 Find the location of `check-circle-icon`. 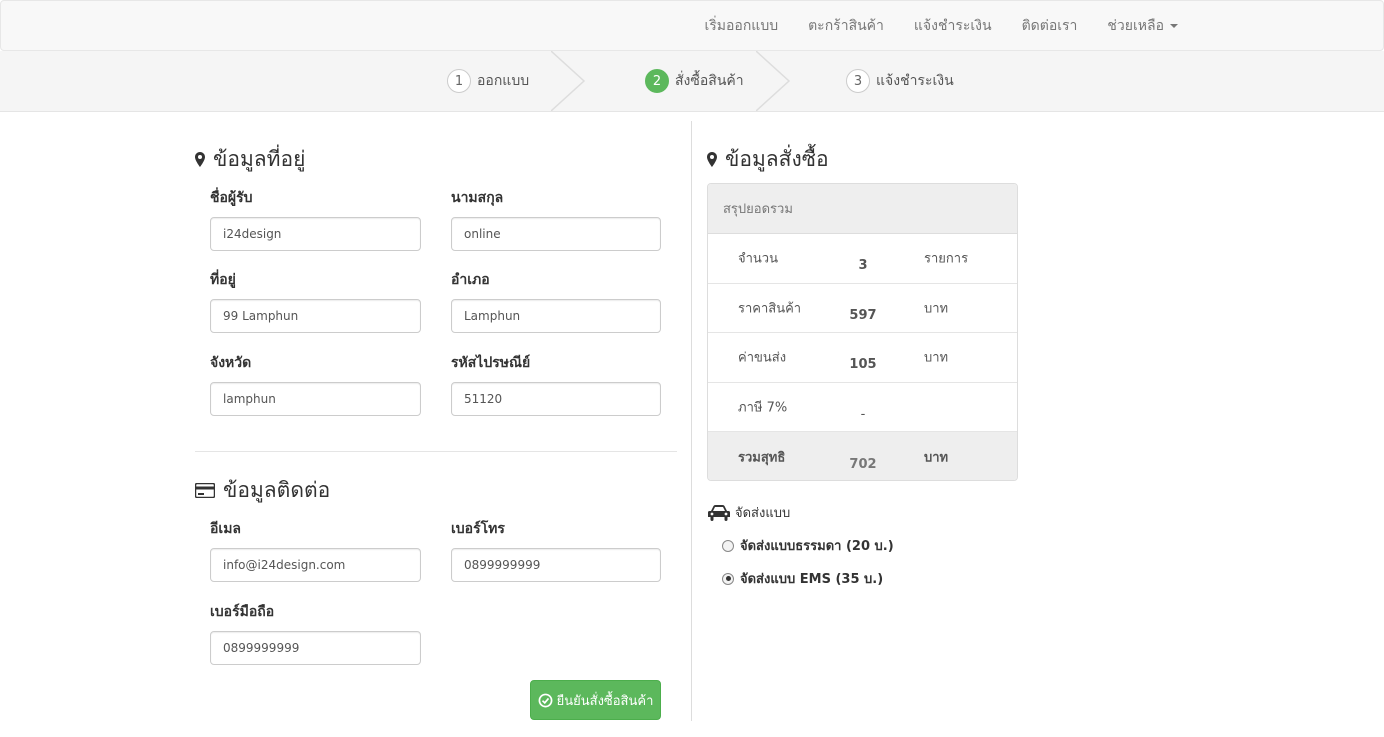

check-circle-icon is located at coordinates (545, 700).